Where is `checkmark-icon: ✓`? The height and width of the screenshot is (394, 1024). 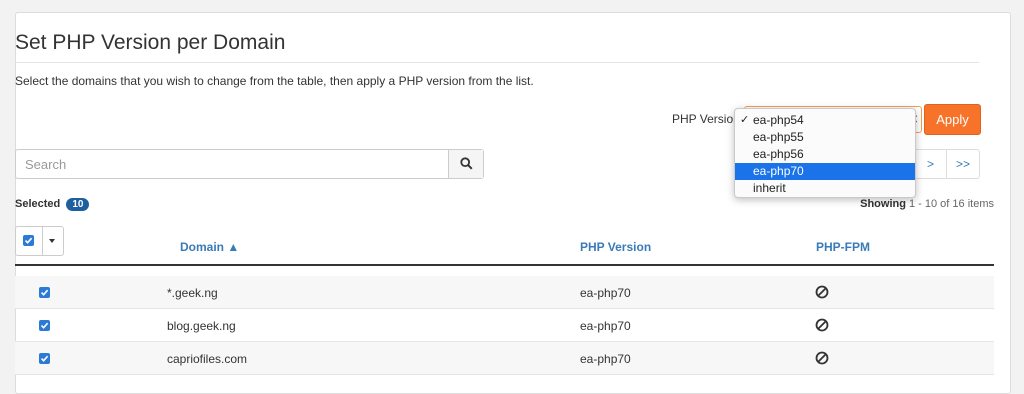 checkmark-icon: ✓ is located at coordinates (745, 120).